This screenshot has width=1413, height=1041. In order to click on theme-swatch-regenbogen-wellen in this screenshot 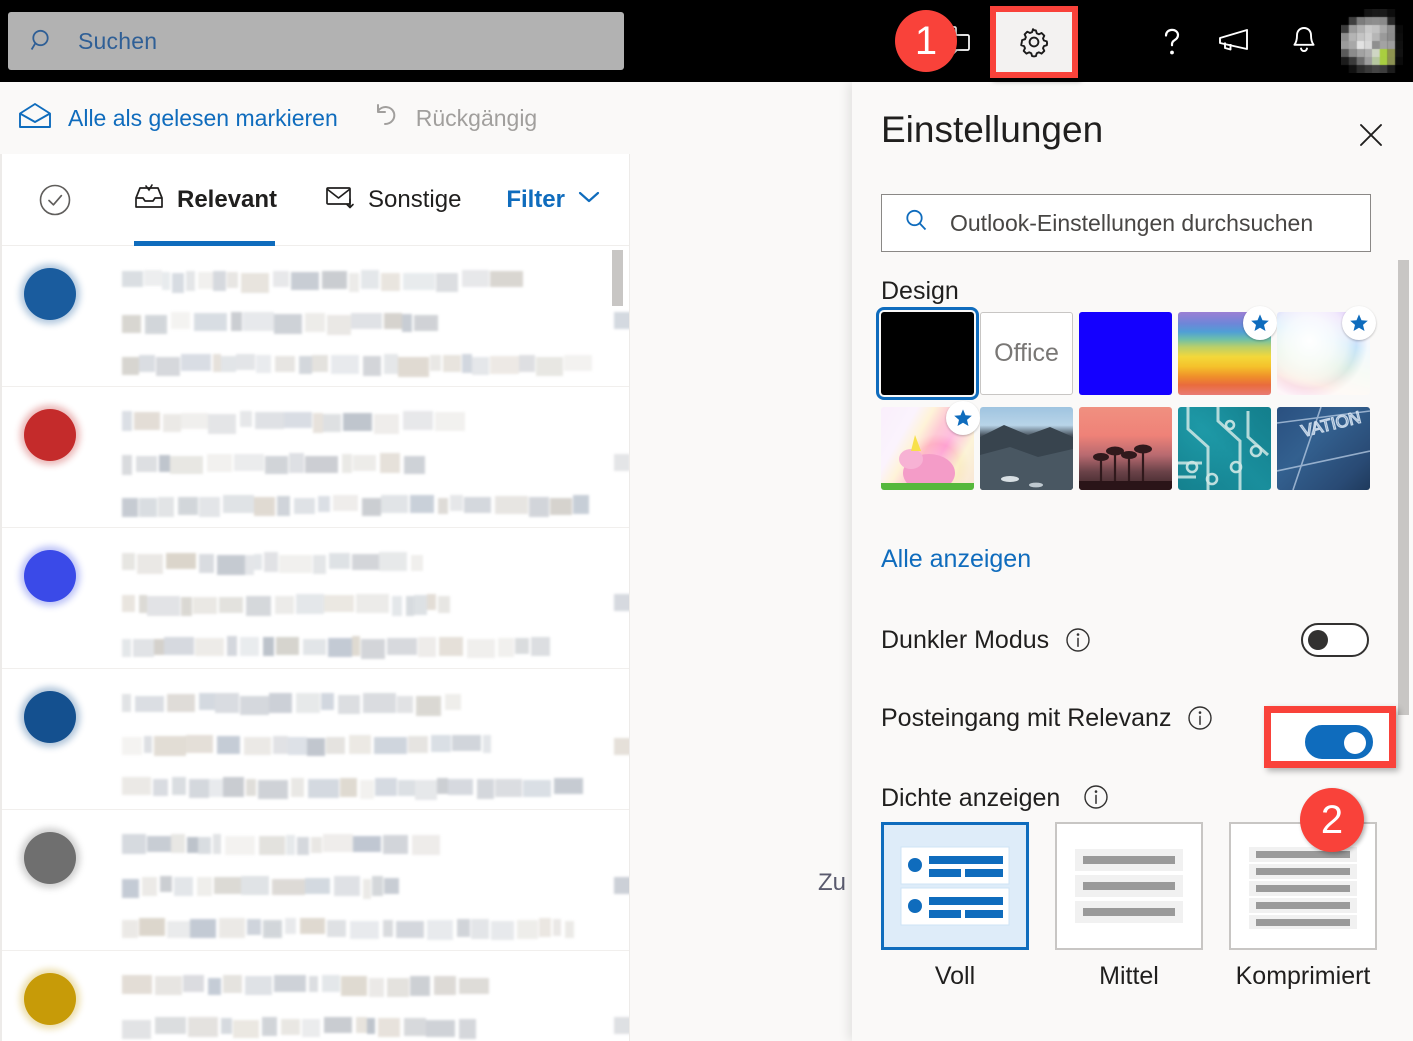, I will do `click(1227, 350)`.